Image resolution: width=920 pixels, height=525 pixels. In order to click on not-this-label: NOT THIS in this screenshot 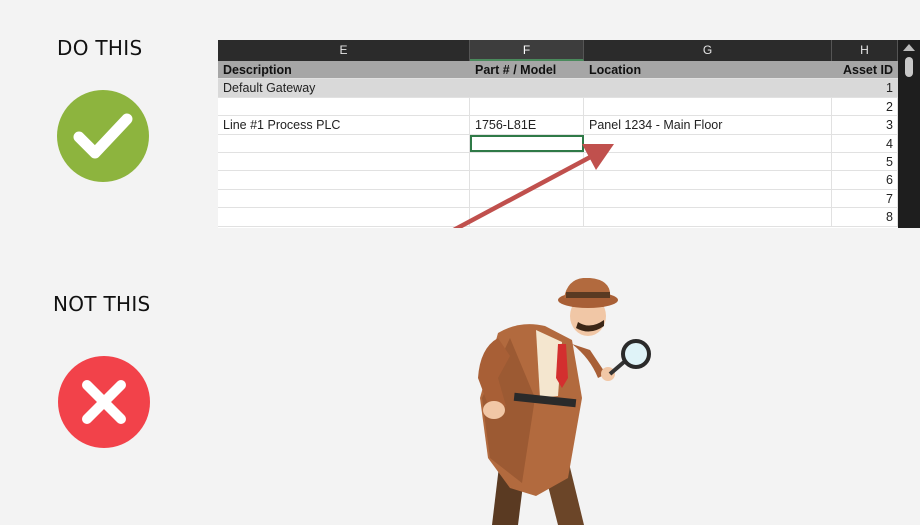, I will do `click(102, 304)`.